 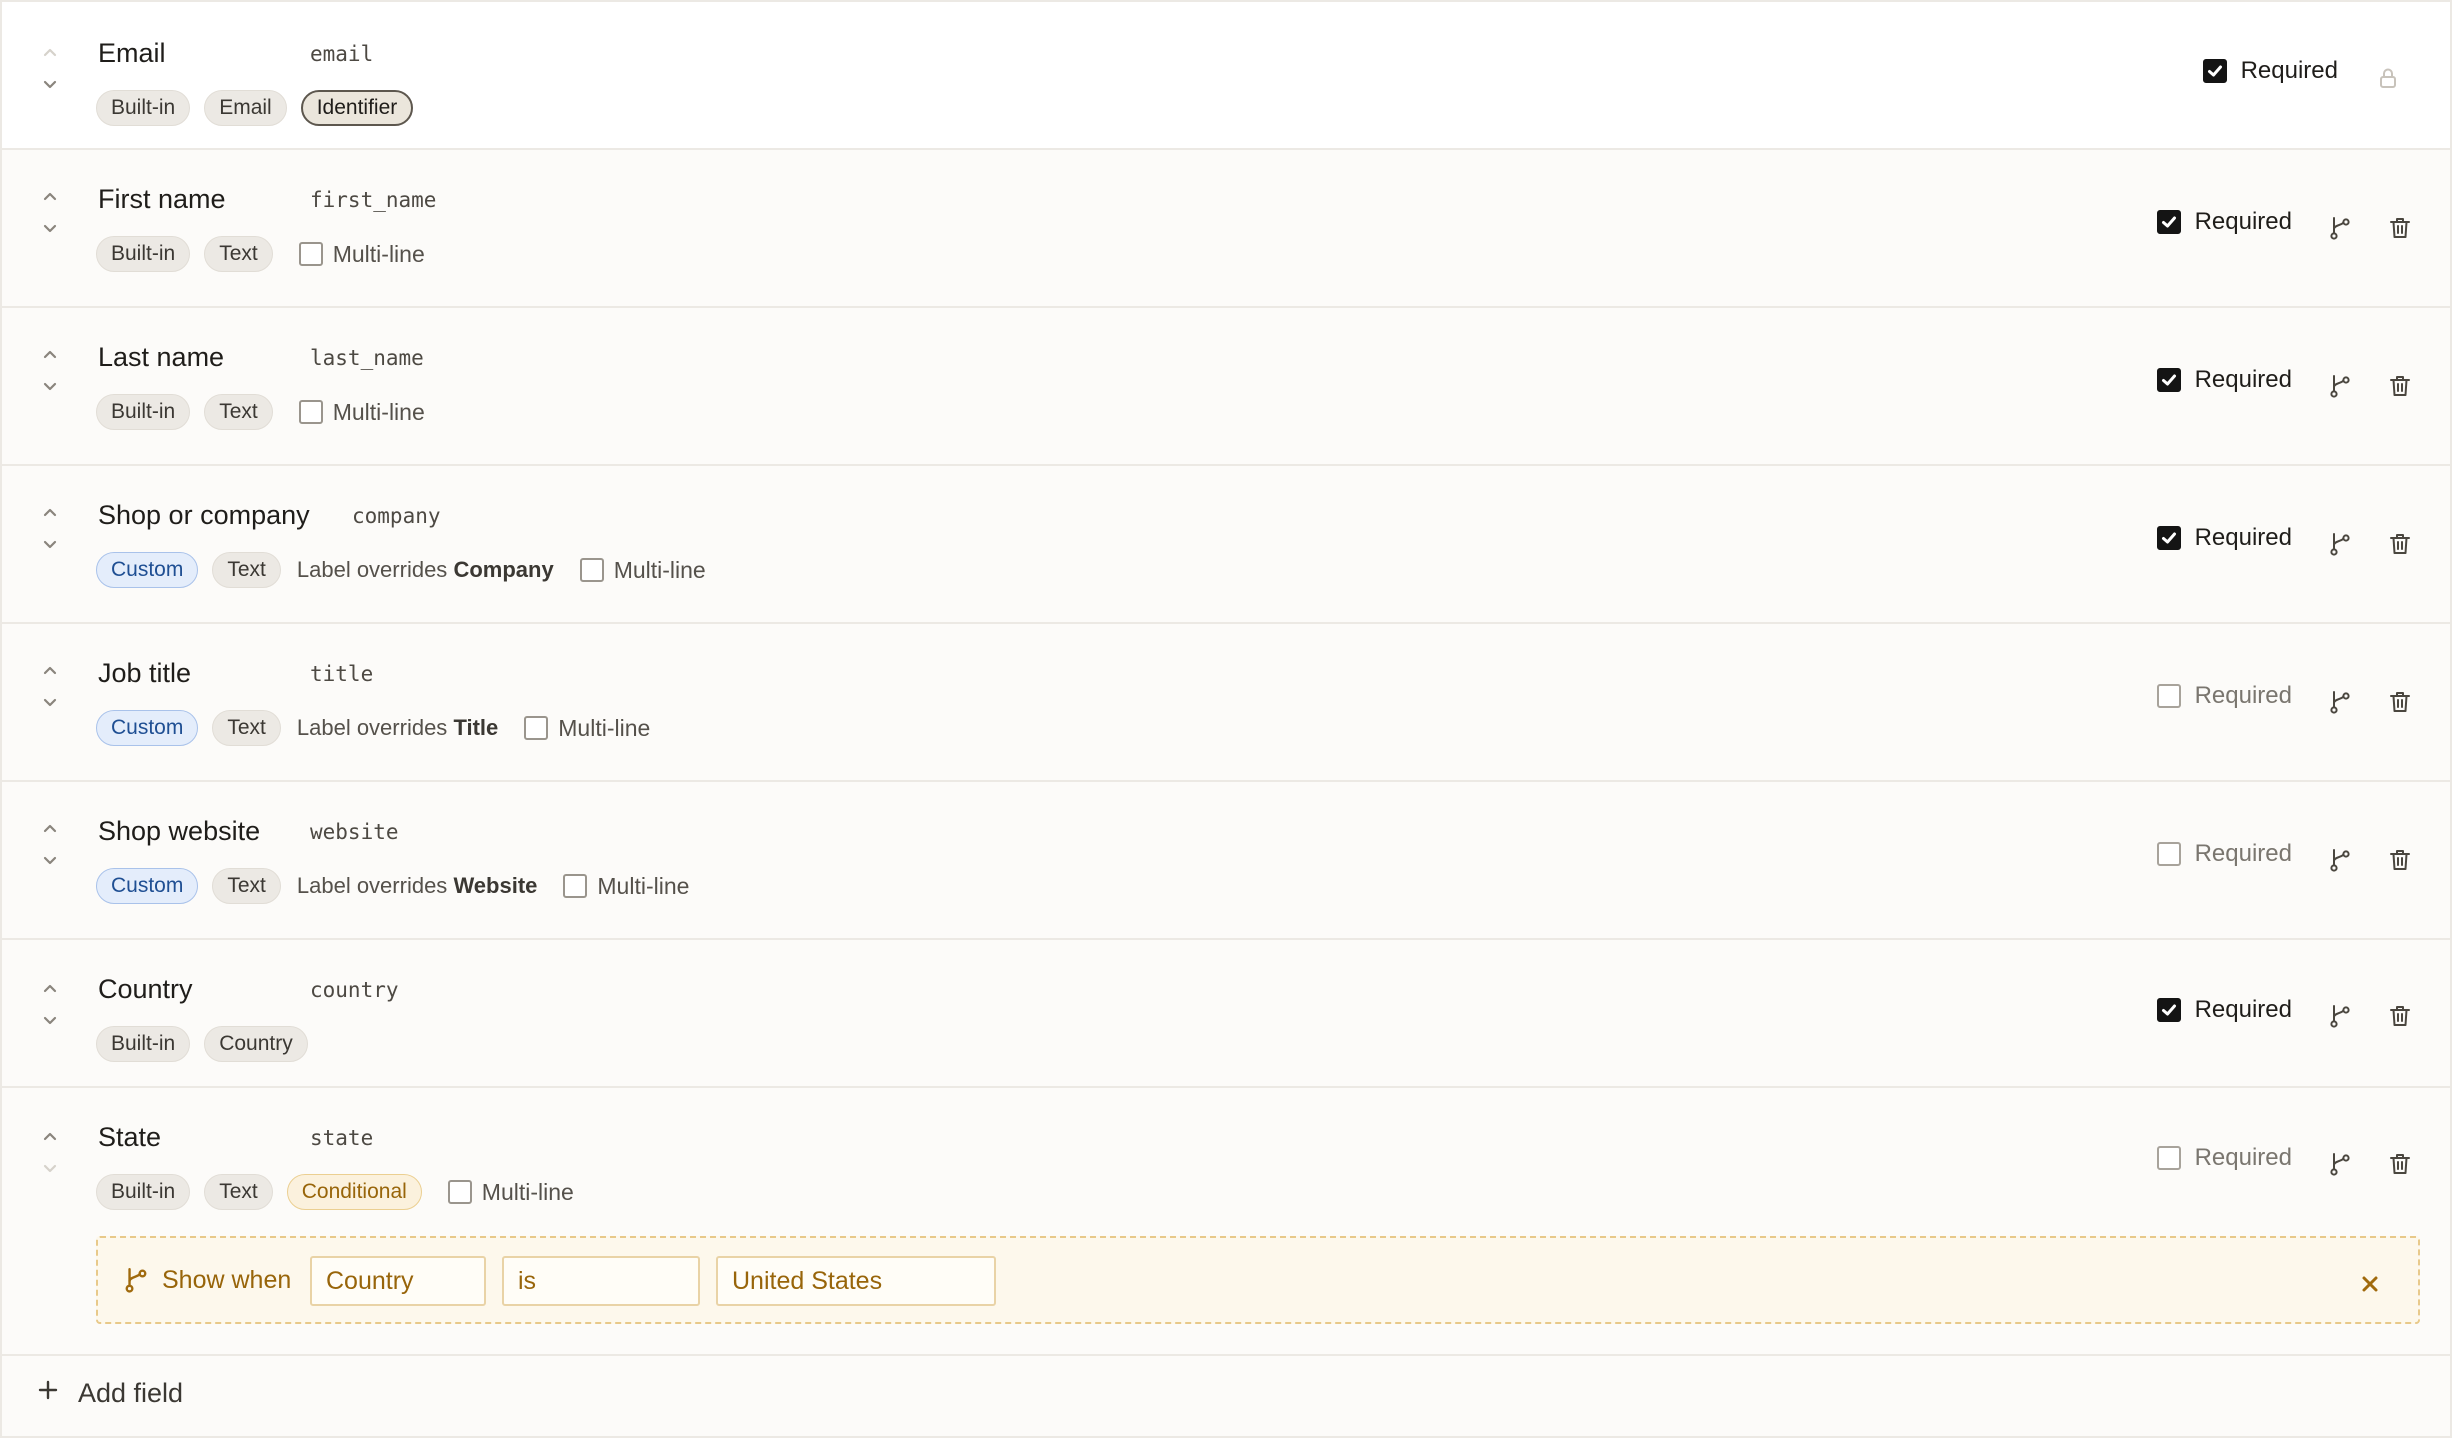 What do you see at coordinates (367, 358) in the screenshot?
I see `field-key: last_name` at bounding box center [367, 358].